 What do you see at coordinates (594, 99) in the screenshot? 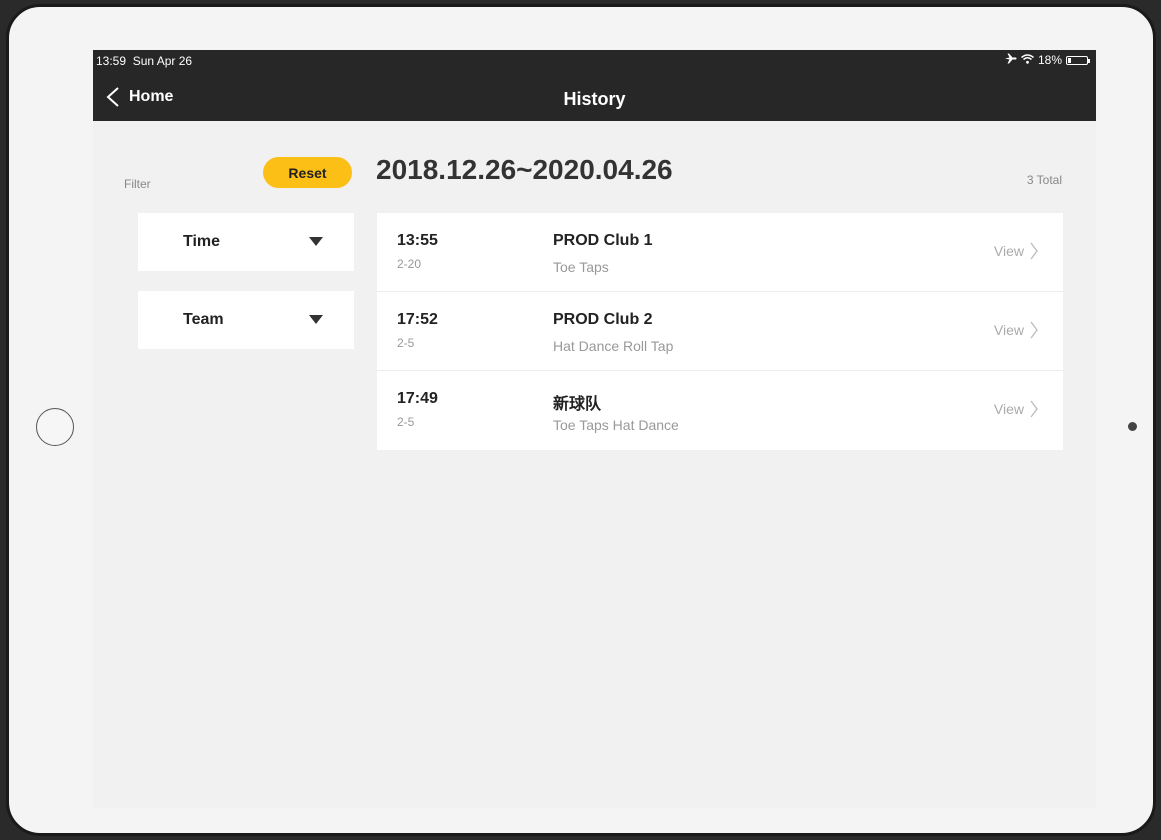
I see `page-title: History` at bounding box center [594, 99].